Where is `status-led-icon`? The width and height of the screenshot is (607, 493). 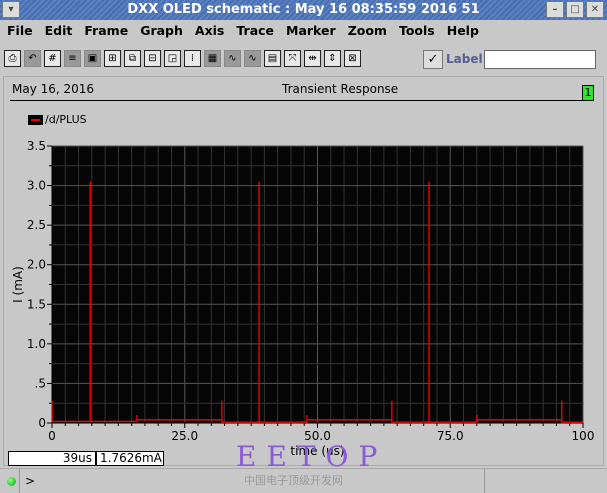 status-led-icon is located at coordinates (11, 481).